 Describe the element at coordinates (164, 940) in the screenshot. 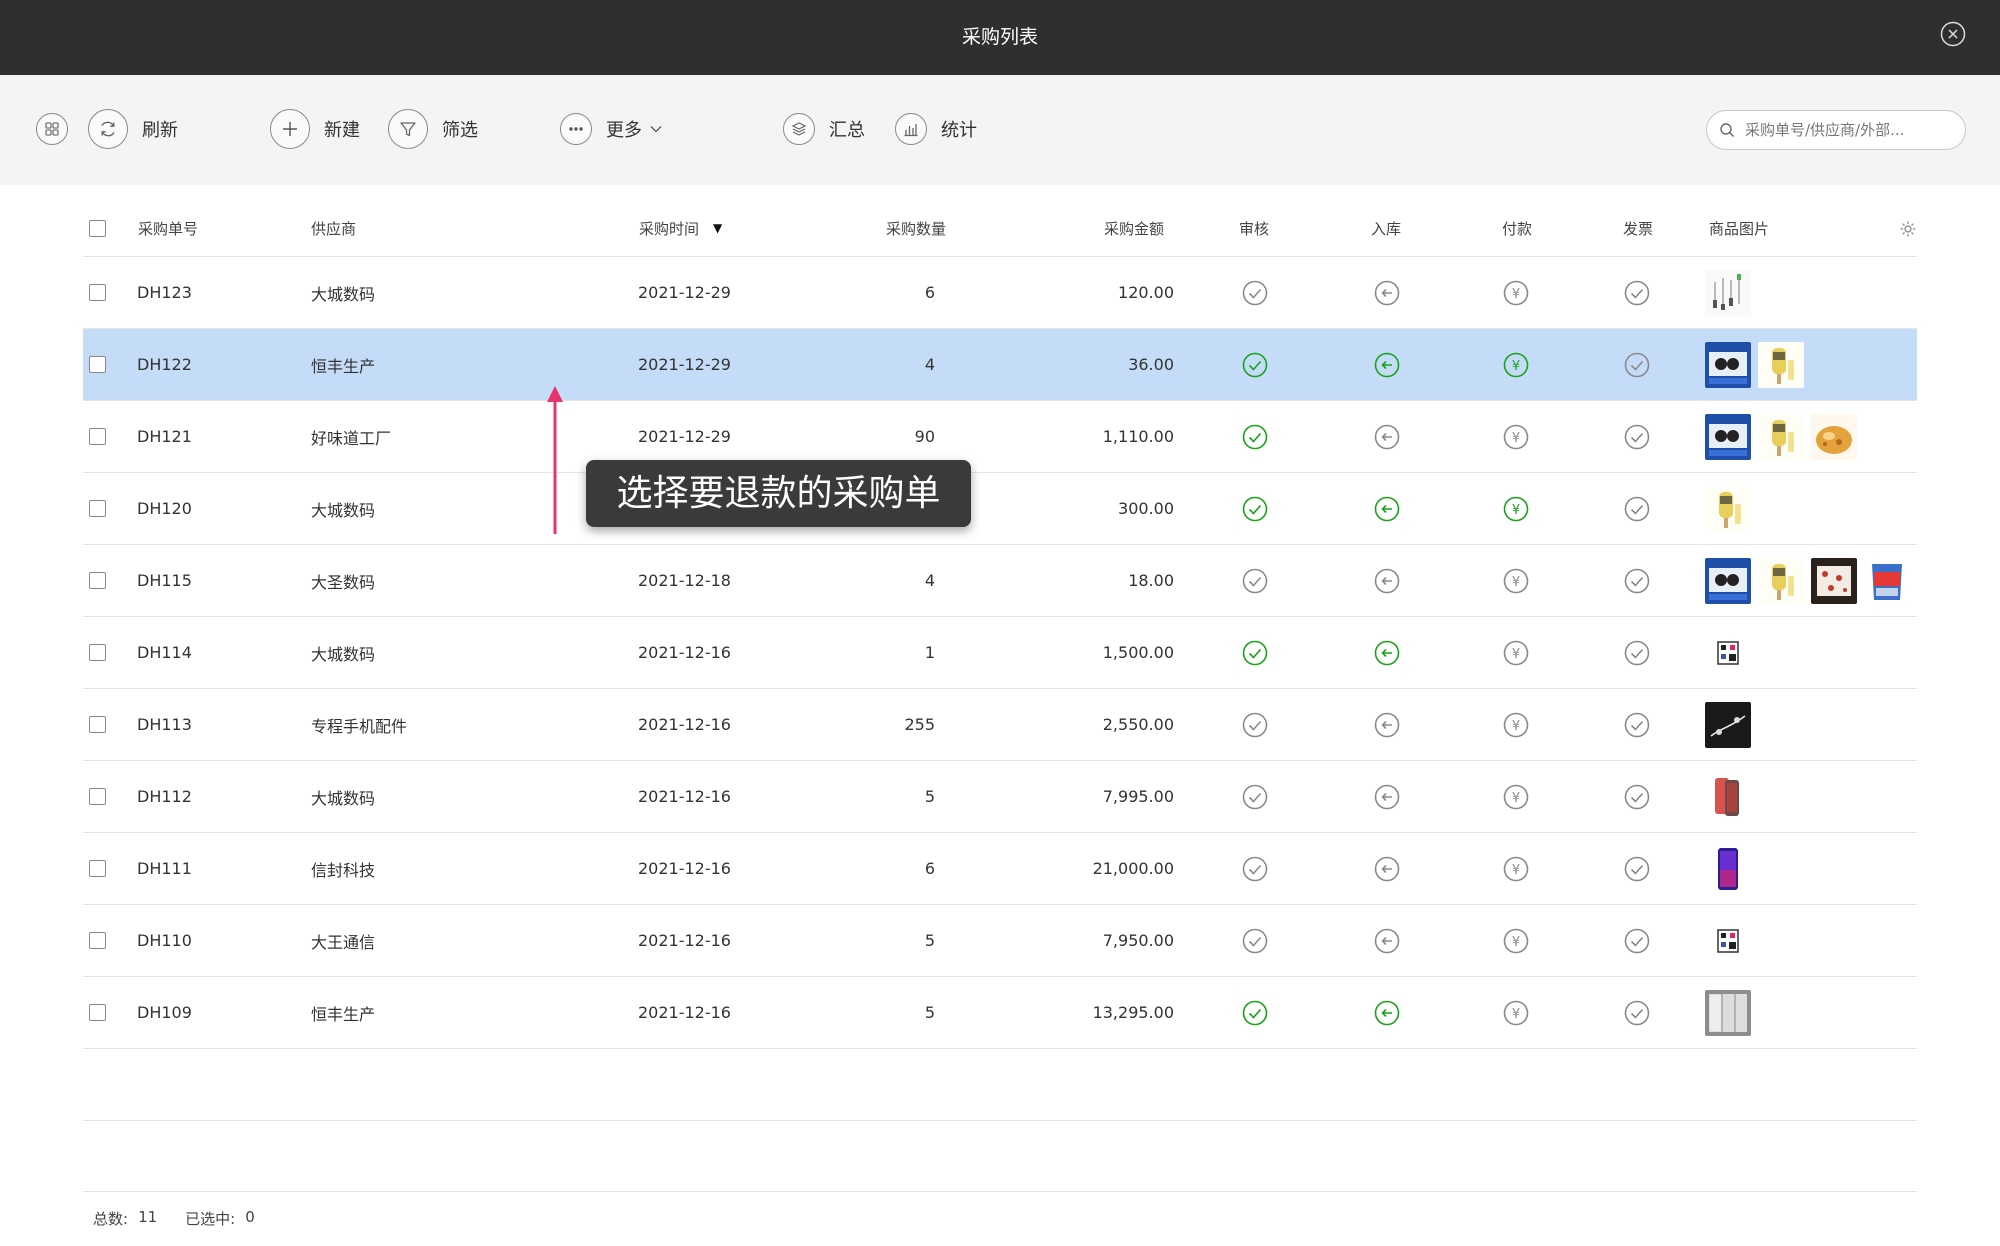

I see `order-id: DH110` at that location.